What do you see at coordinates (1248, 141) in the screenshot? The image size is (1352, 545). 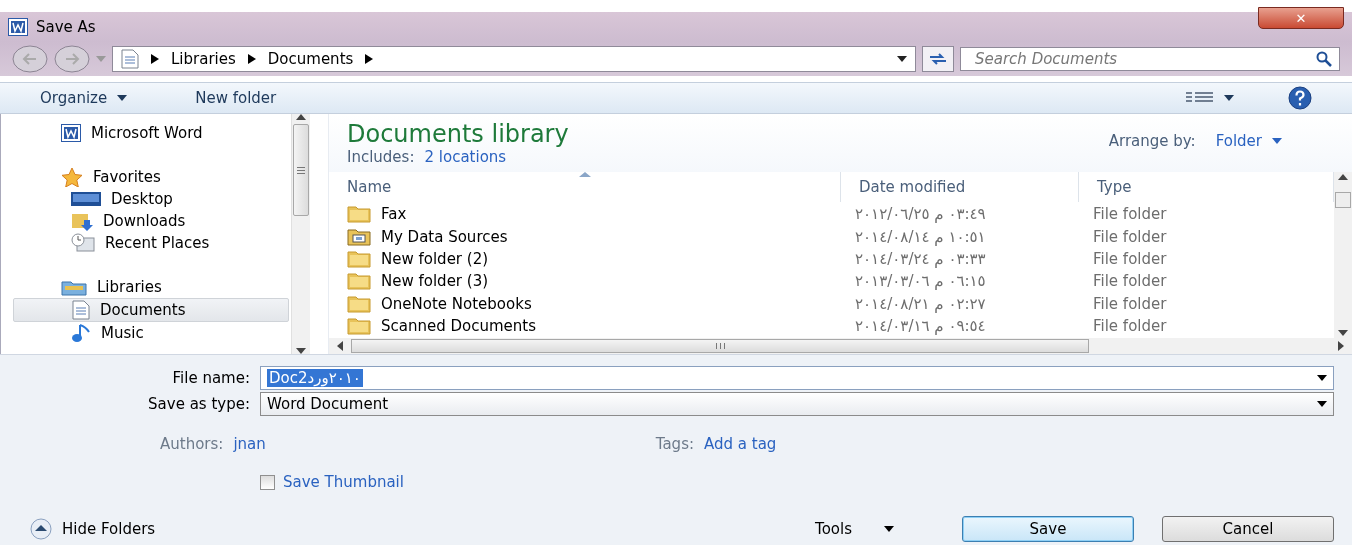 I see `arrange-dropdown: Folder` at bounding box center [1248, 141].